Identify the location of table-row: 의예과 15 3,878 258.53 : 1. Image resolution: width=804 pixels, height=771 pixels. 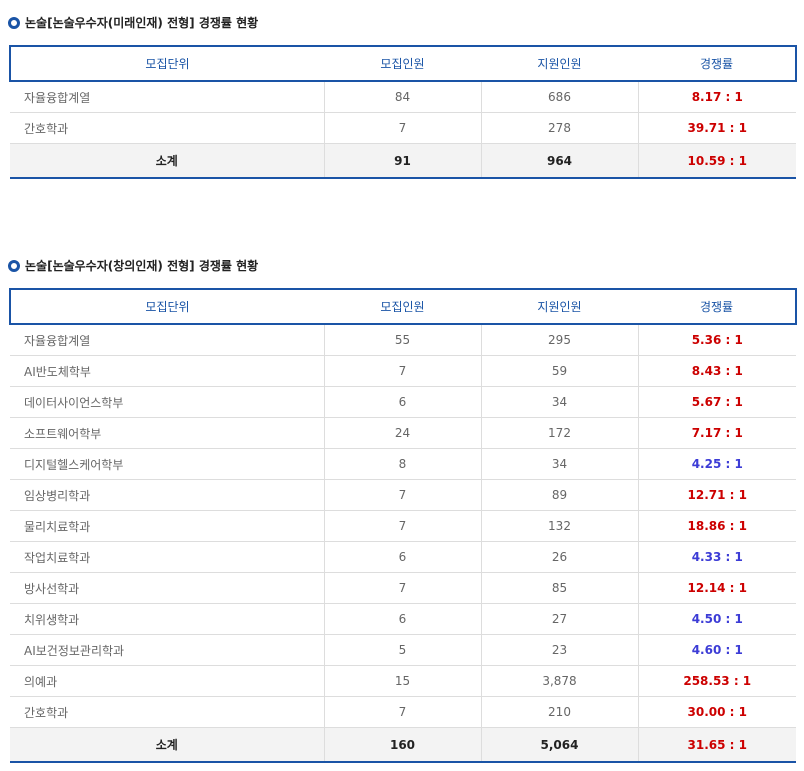
(403, 681).